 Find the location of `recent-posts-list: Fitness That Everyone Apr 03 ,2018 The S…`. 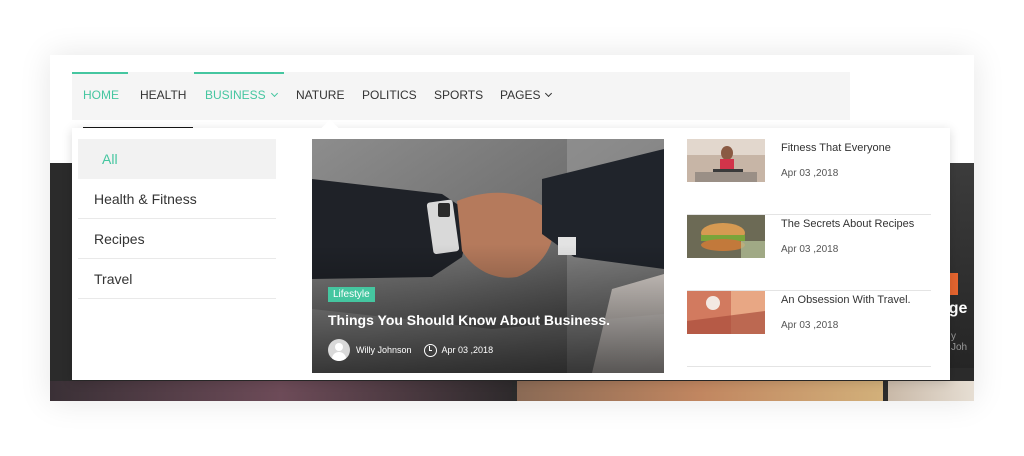

recent-posts-list: Fitness That Everyone Apr 03 ,2018 The S… is located at coordinates (809, 253).